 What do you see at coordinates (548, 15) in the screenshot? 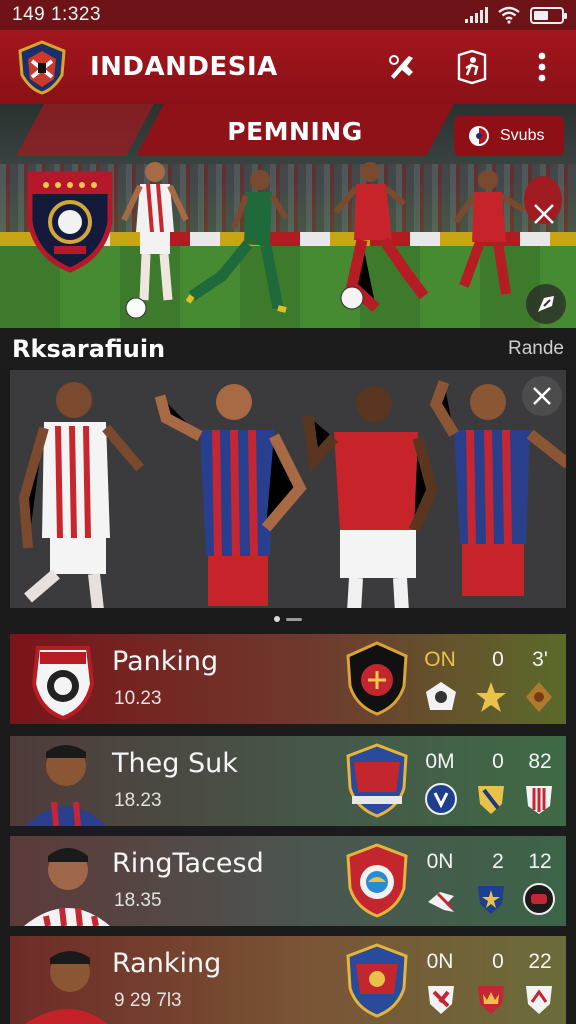
I see `battery-icon` at bounding box center [548, 15].